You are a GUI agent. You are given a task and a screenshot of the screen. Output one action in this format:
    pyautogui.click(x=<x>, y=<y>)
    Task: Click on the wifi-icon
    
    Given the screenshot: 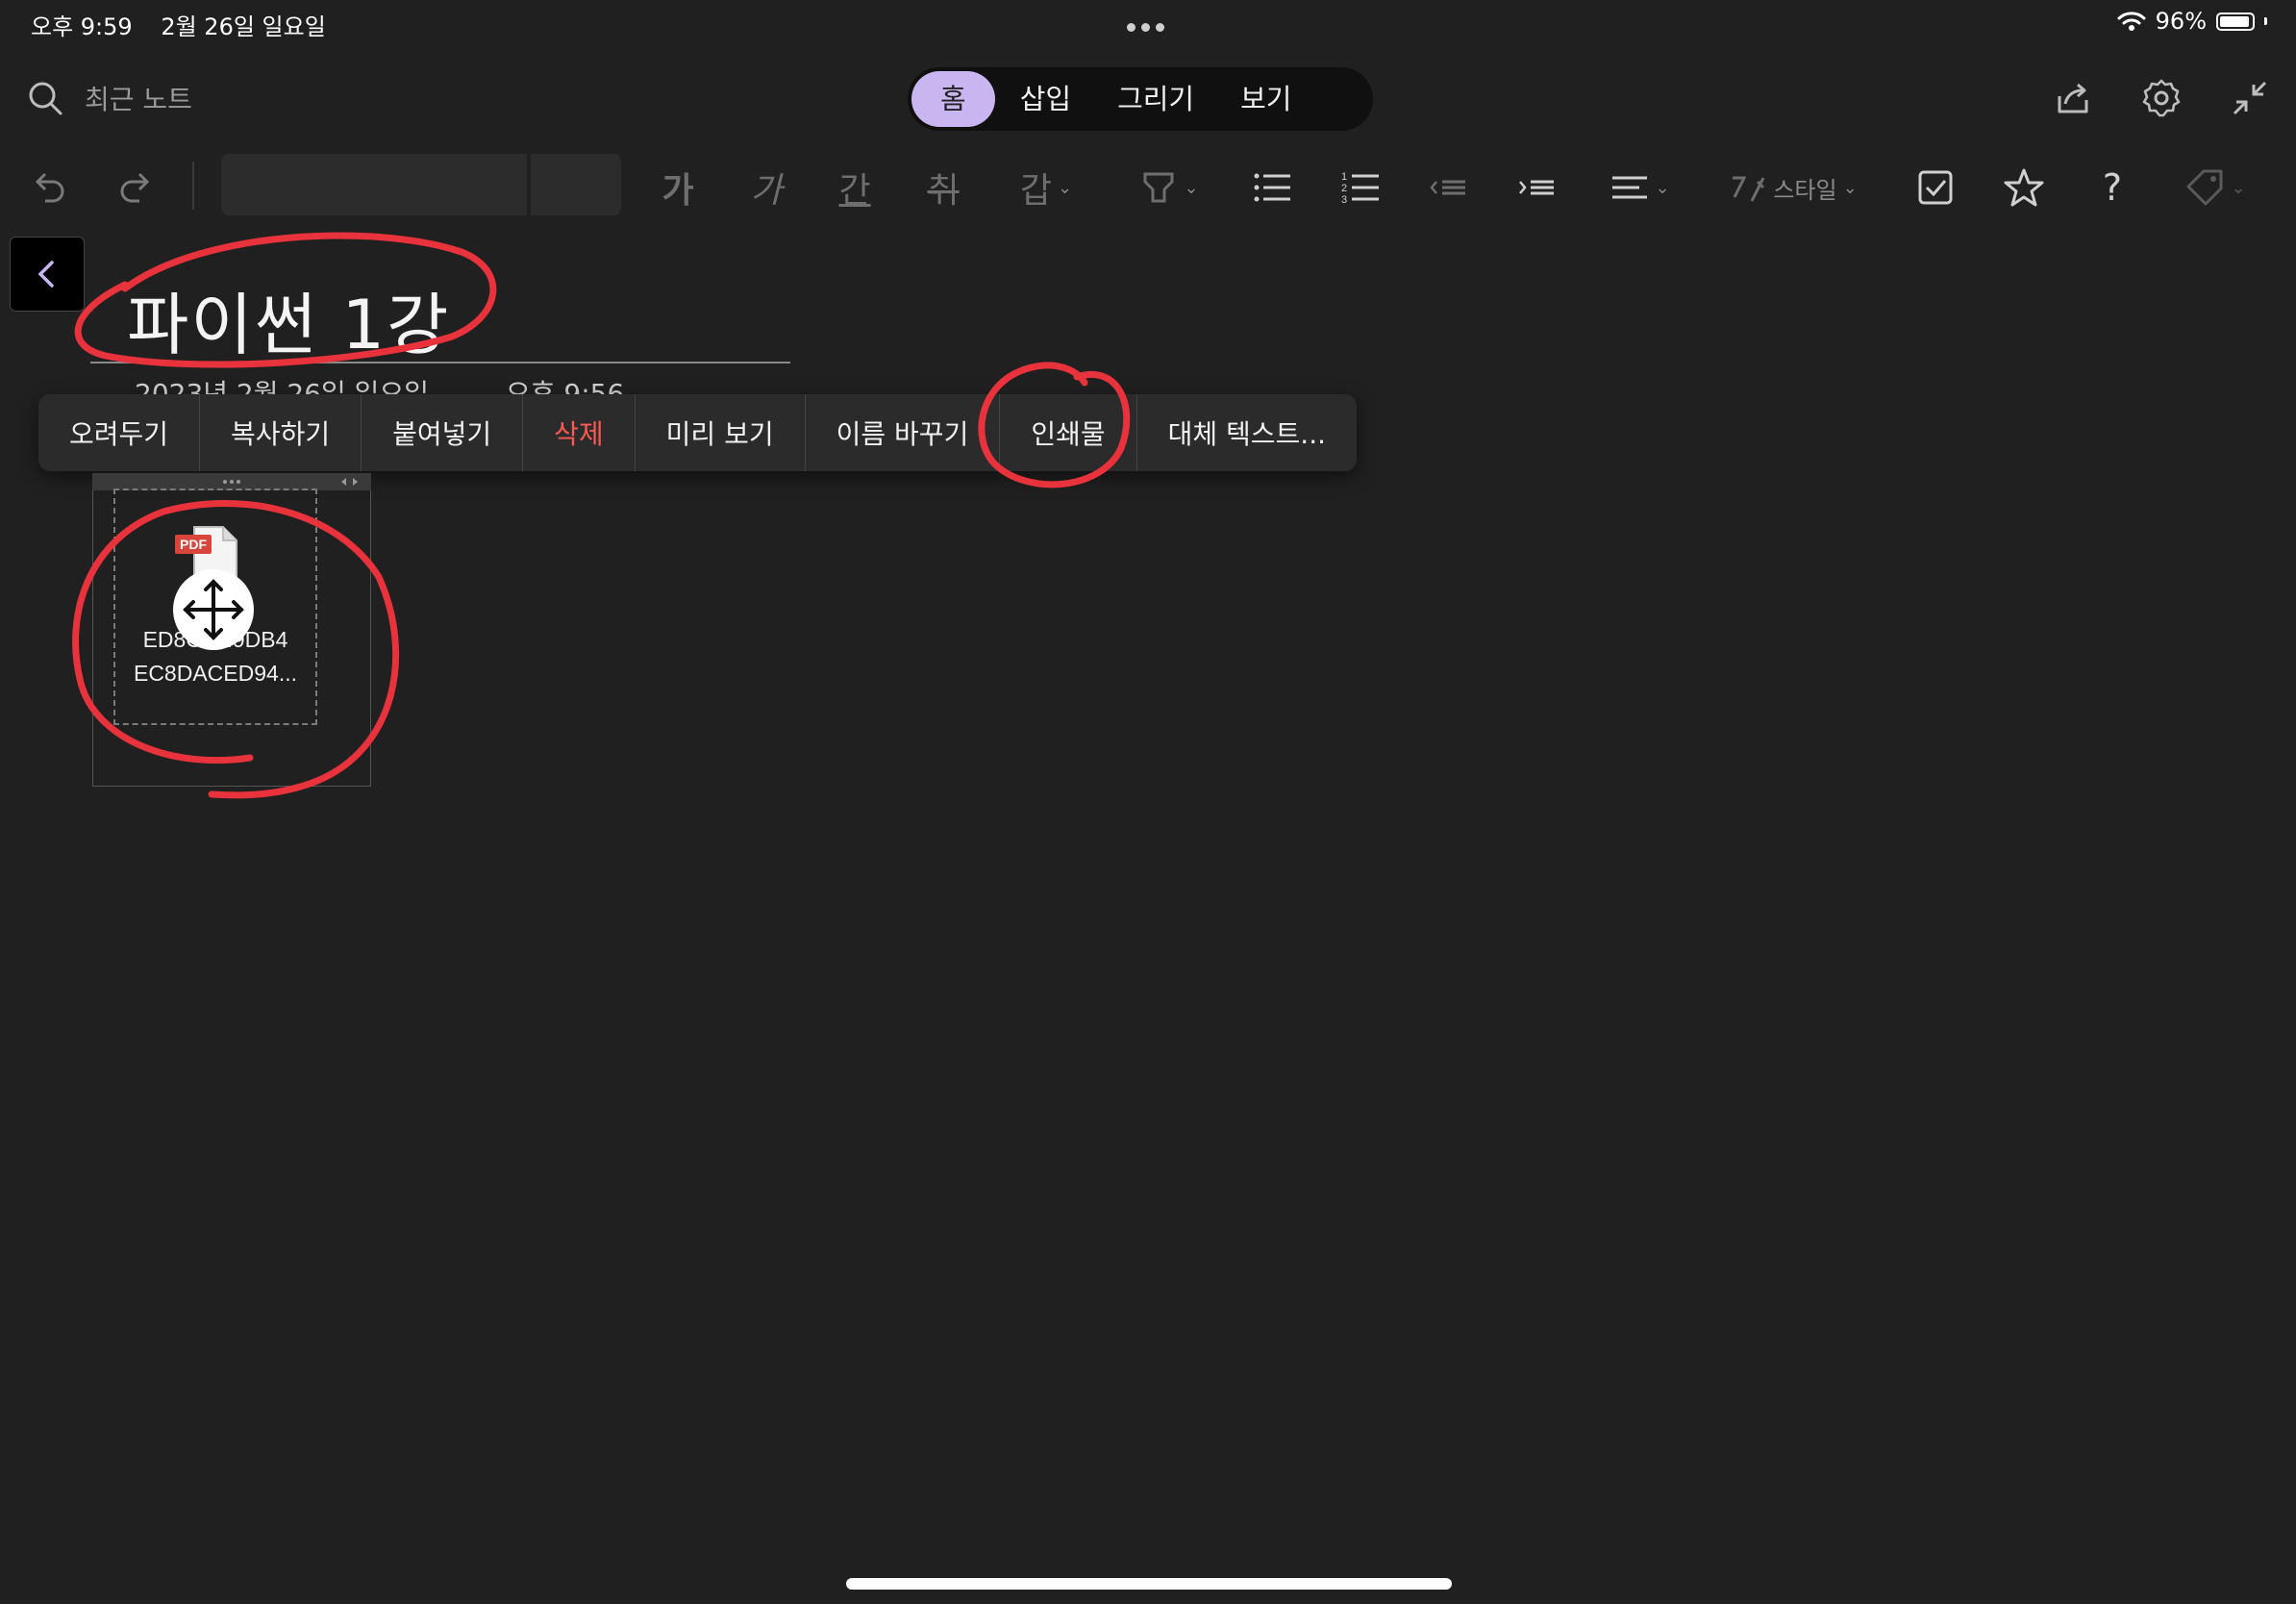 What is the action you would take?
    pyautogui.click(x=2131, y=21)
    